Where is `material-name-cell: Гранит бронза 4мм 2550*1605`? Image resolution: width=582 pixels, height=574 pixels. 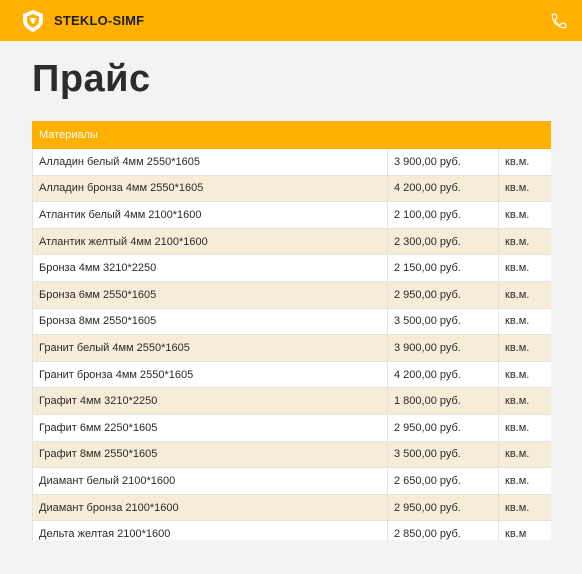 material-name-cell: Гранит бронза 4мм 2550*1605 is located at coordinates (210, 374).